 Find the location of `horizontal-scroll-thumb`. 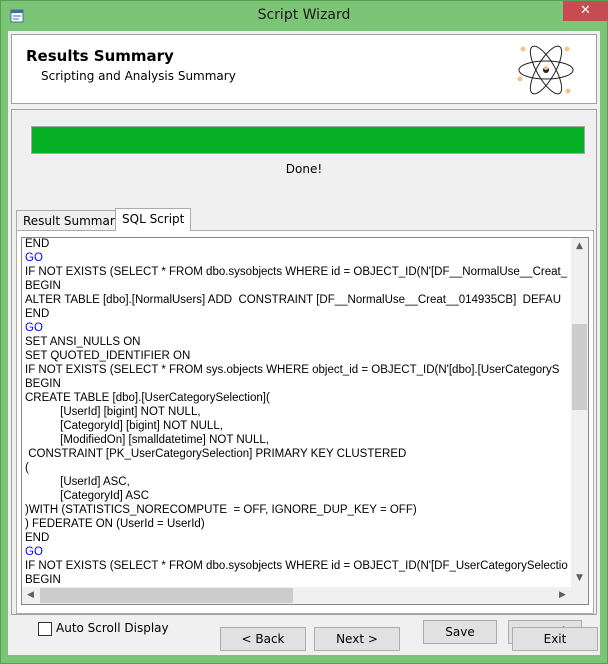

horizontal-scroll-thumb is located at coordinates (166, 595).